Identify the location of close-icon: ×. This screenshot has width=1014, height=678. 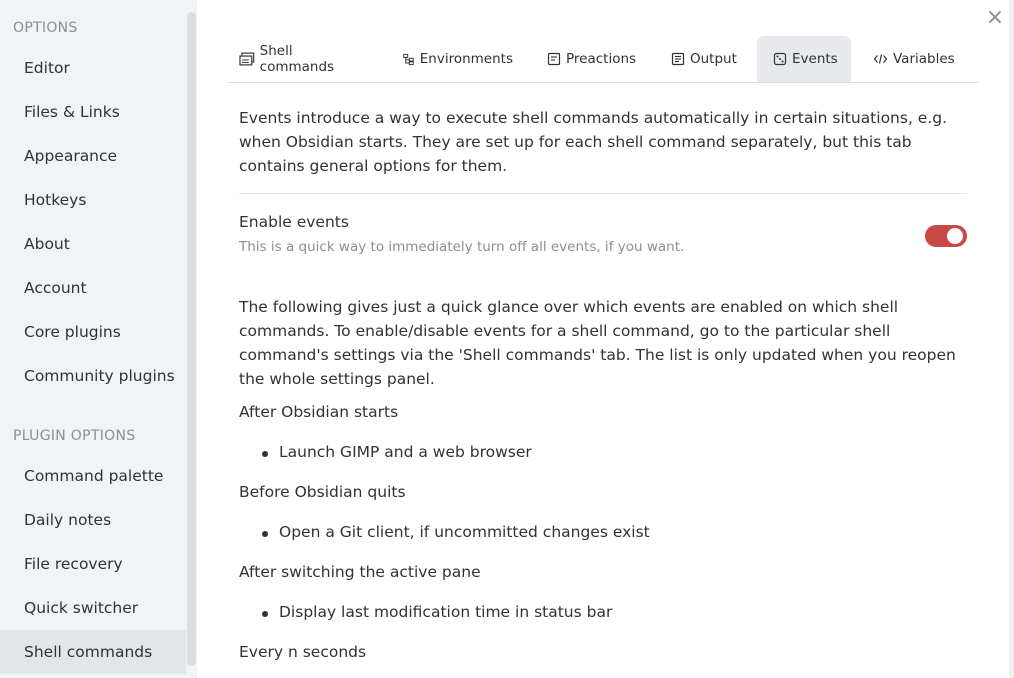
(995, 18).